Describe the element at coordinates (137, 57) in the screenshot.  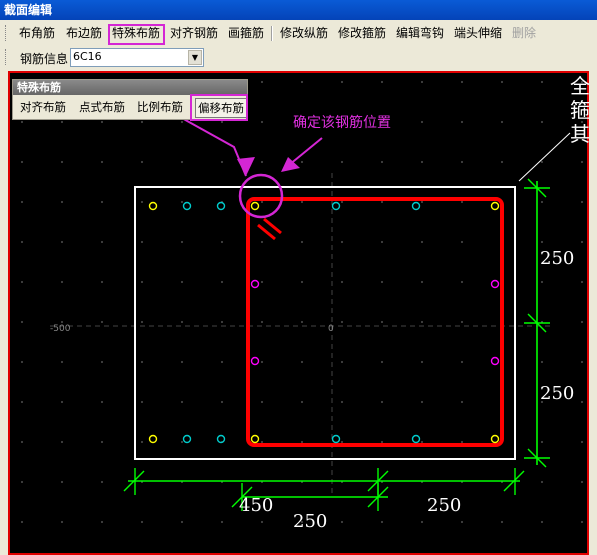
I see `rebar-info-select: 6C16 ▼` at that location.